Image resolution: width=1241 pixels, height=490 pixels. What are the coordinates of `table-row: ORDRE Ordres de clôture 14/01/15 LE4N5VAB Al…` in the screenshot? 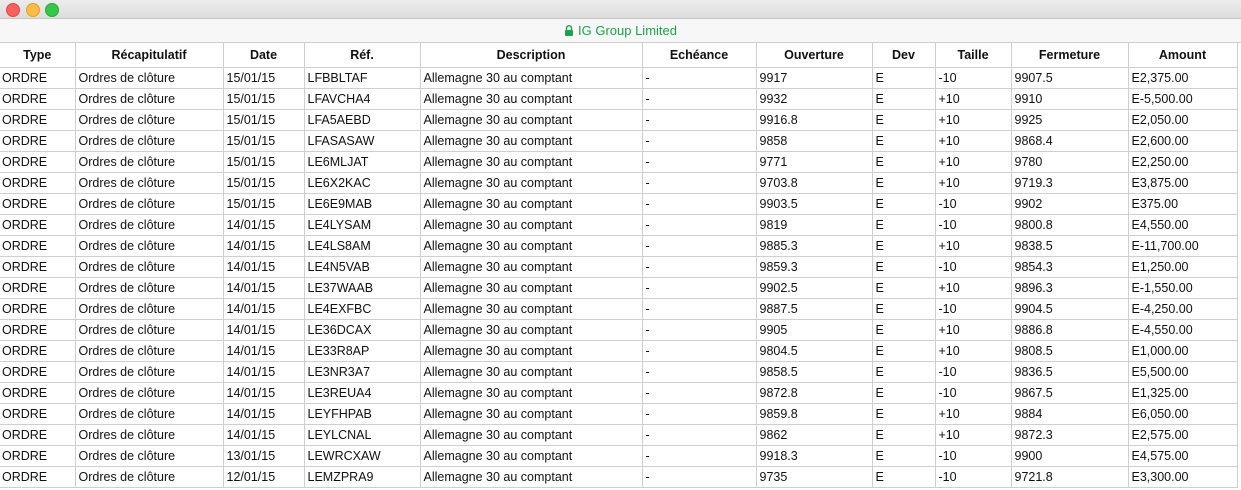 It's located at (619, 267).